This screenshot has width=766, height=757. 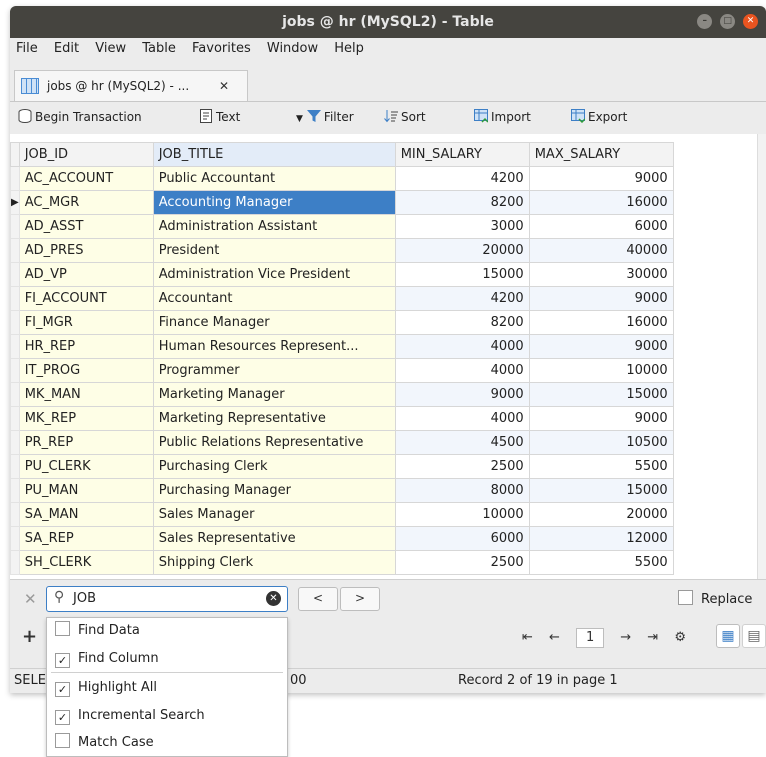 I want to click on cell-max-salary: 40000, so click(x=601, y=250).